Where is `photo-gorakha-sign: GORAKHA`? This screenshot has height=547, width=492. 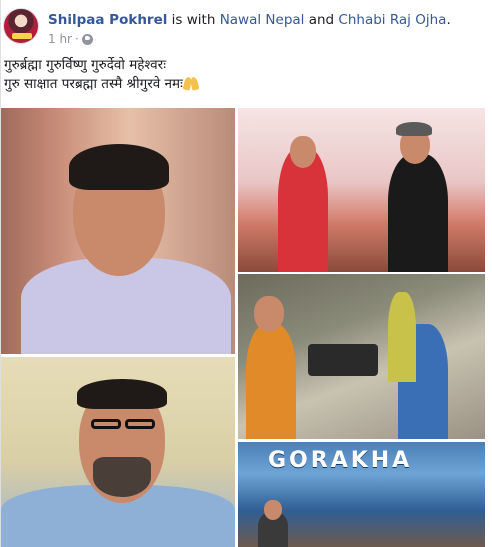
photo-gorakha-sign: GORAKHA is located at coordinates (361, 494).